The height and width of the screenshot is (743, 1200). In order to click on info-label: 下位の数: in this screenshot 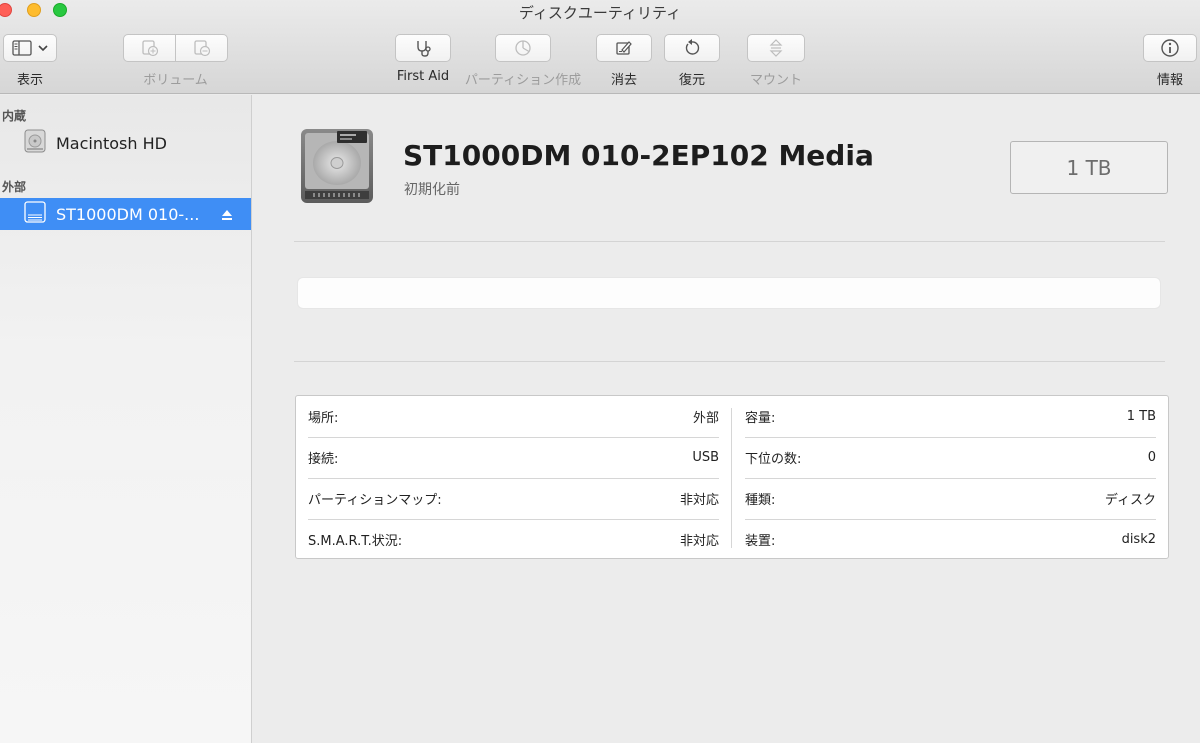, I will do `click(773, 459)`.